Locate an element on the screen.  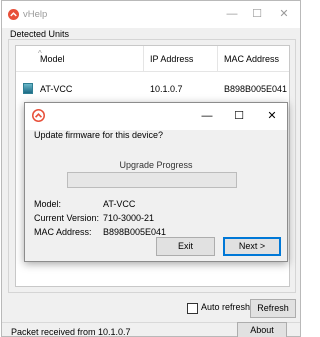
table-row: AT-VCC 10.1.0.7 B898B005E041 is located at coordinates (152, 89).